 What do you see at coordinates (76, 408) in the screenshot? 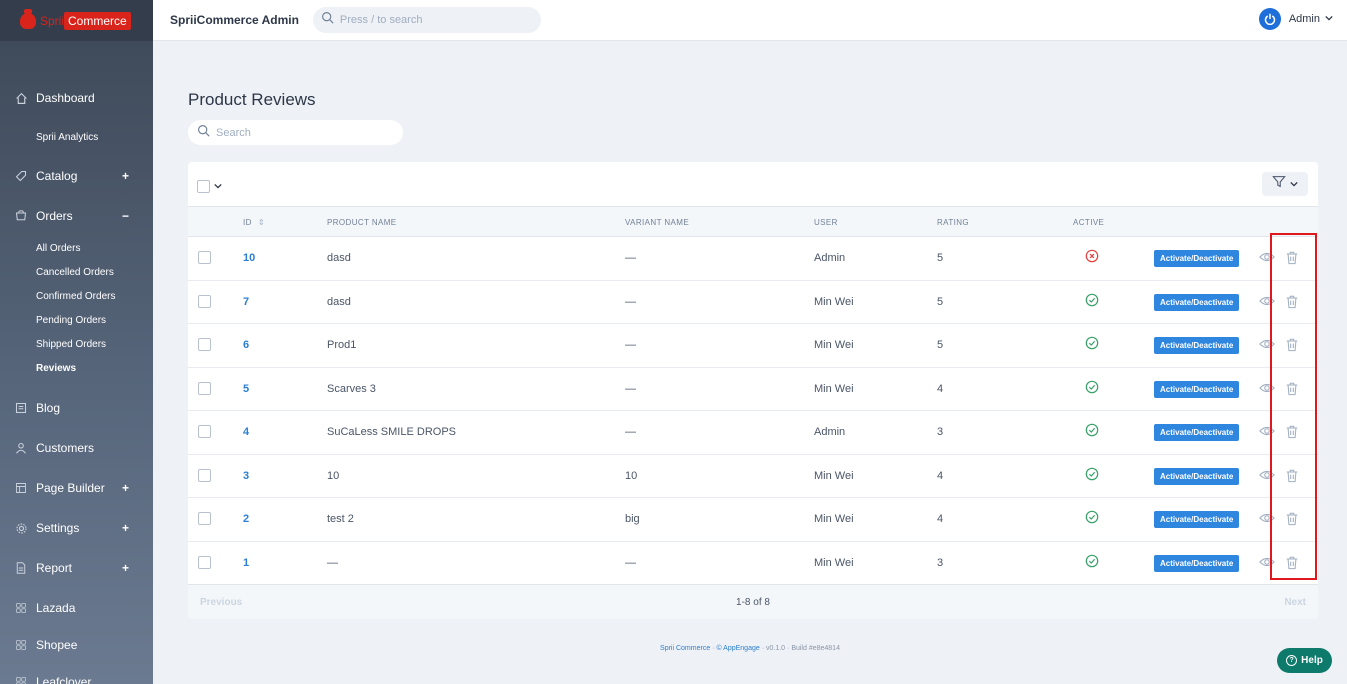
I see `sidebar-item-blog: Blog` at bounding box center [76, 408].